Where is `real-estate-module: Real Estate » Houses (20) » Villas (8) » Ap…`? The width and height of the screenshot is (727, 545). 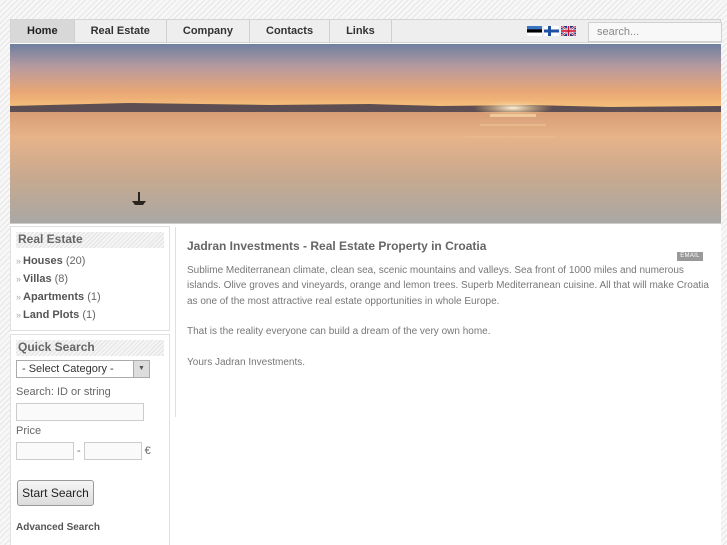
real-estate-module: Real Estate » Houses (20) » Villas (8) » Ap… is located at coordinates (90, 278).